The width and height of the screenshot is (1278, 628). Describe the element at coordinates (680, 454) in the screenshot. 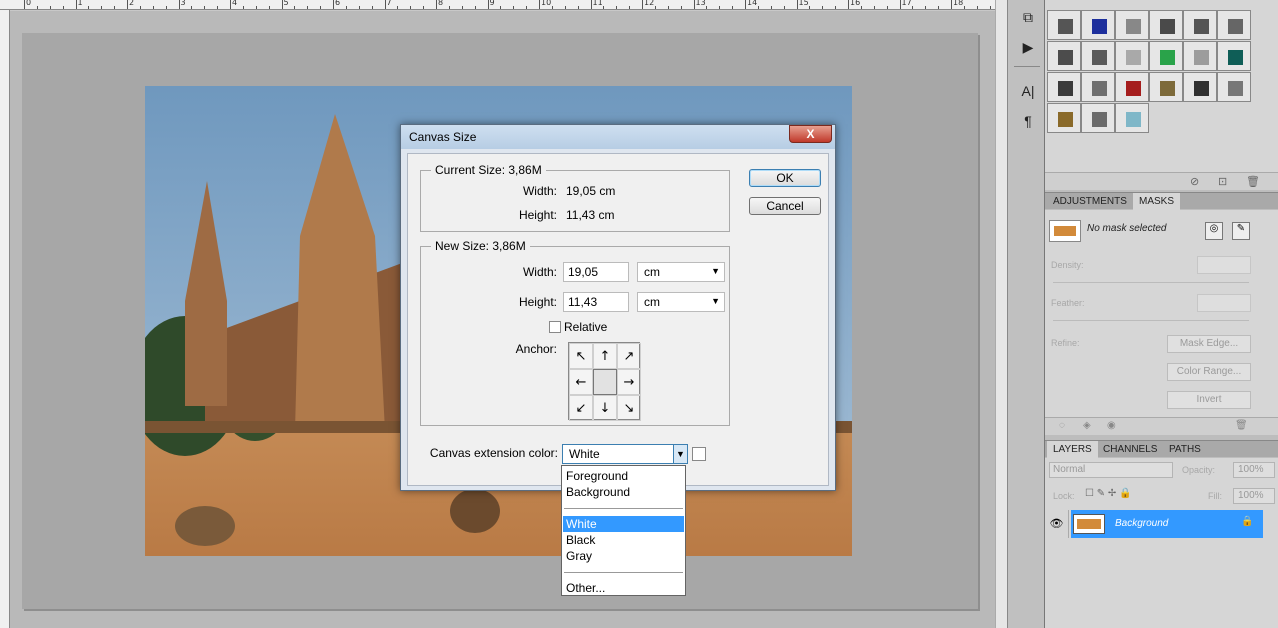

I see `chevron-down-icon: ▼` at that location.